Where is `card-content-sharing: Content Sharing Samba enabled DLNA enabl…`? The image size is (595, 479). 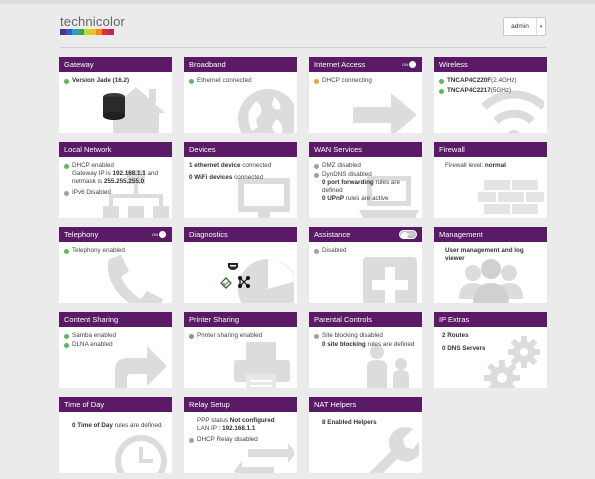
card-content-sharing: Content Sharing Samba enabled DLNA enabl… is located at coordinates (115, 350).